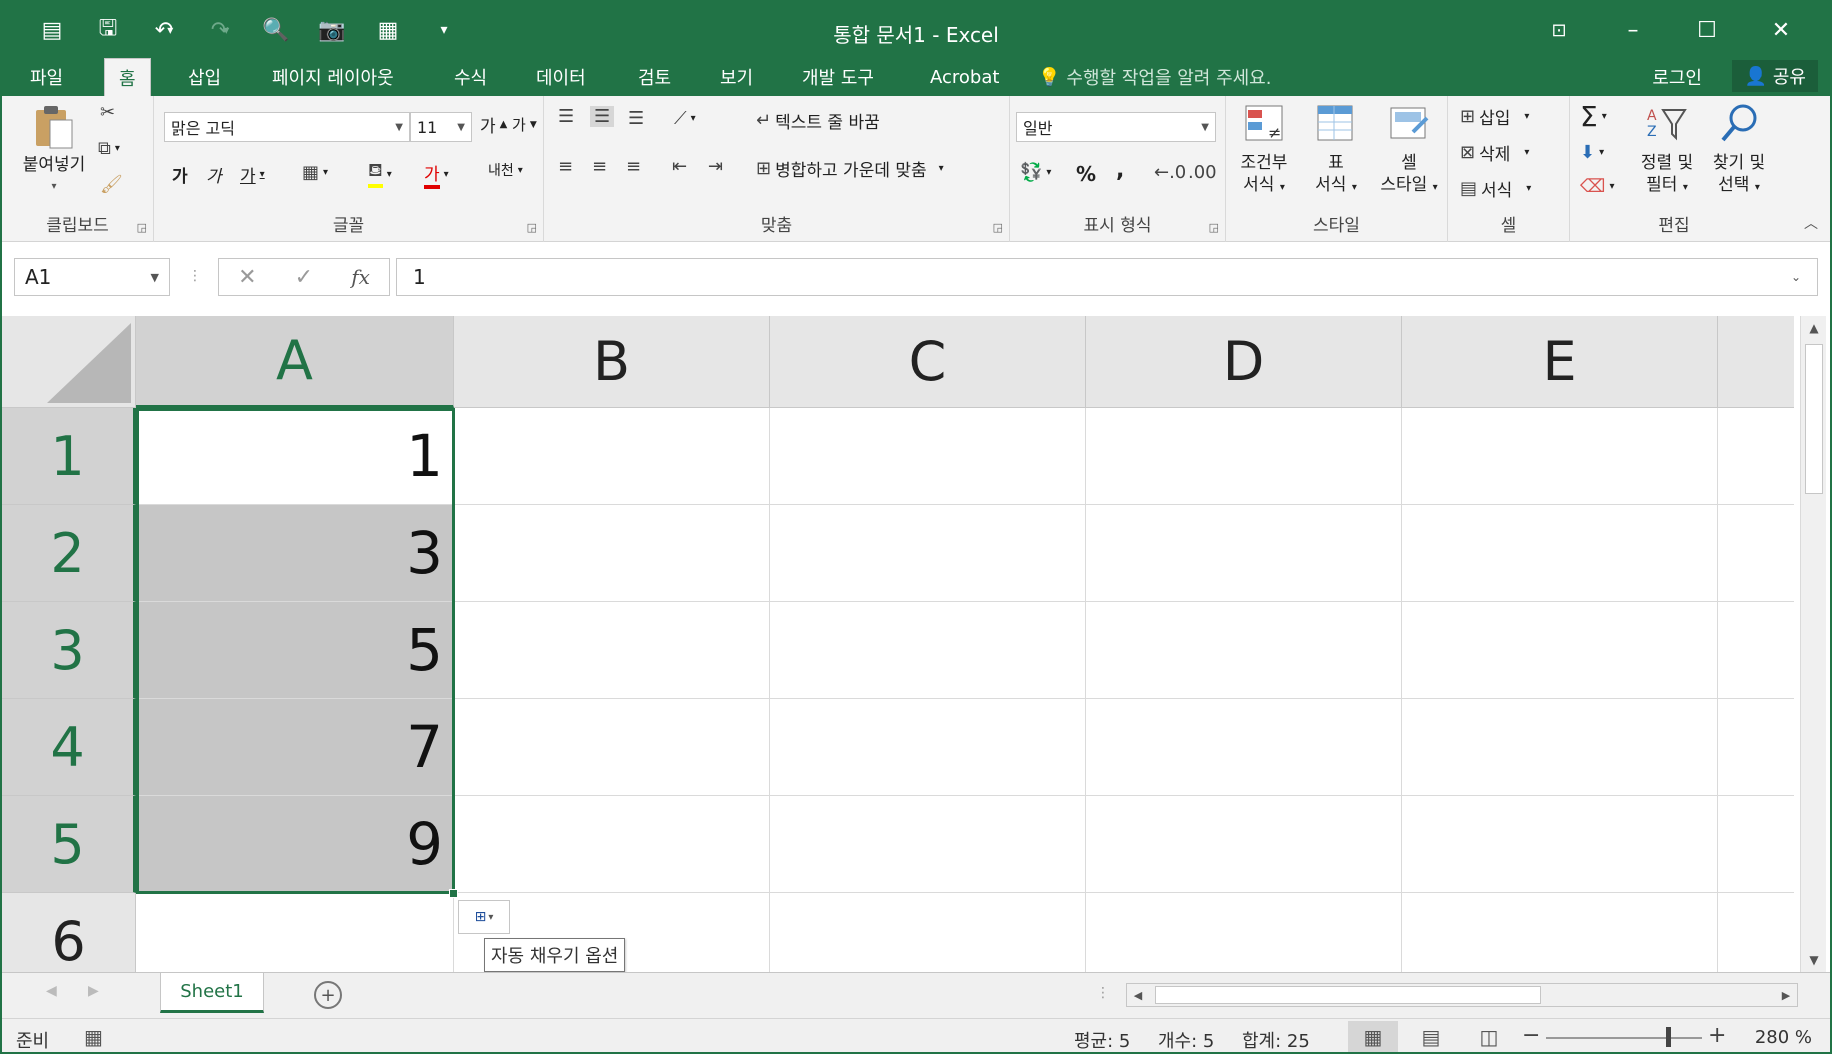 Image resolution: width=1832 pixels, height=1054 pixels. I want to click on tab-splitter-handle: ⋮, so click(1103, 993).